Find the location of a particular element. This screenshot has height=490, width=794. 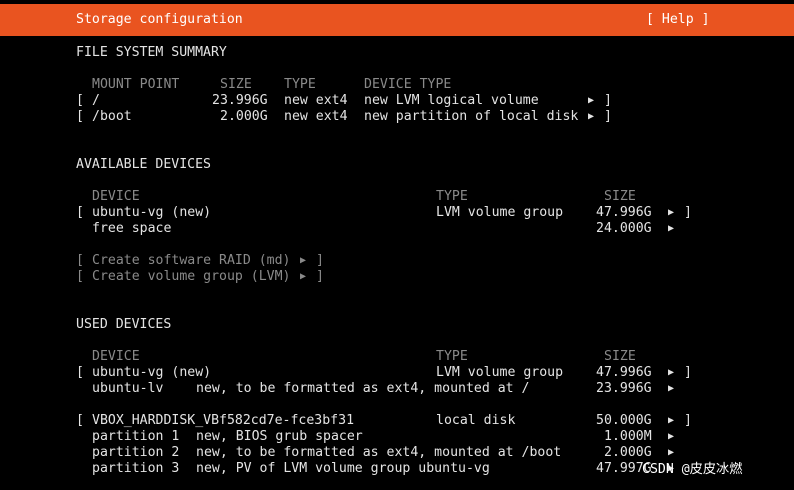

available-devices-heading: AVAILABLE DEVICES is located at coordinates (143, 164).